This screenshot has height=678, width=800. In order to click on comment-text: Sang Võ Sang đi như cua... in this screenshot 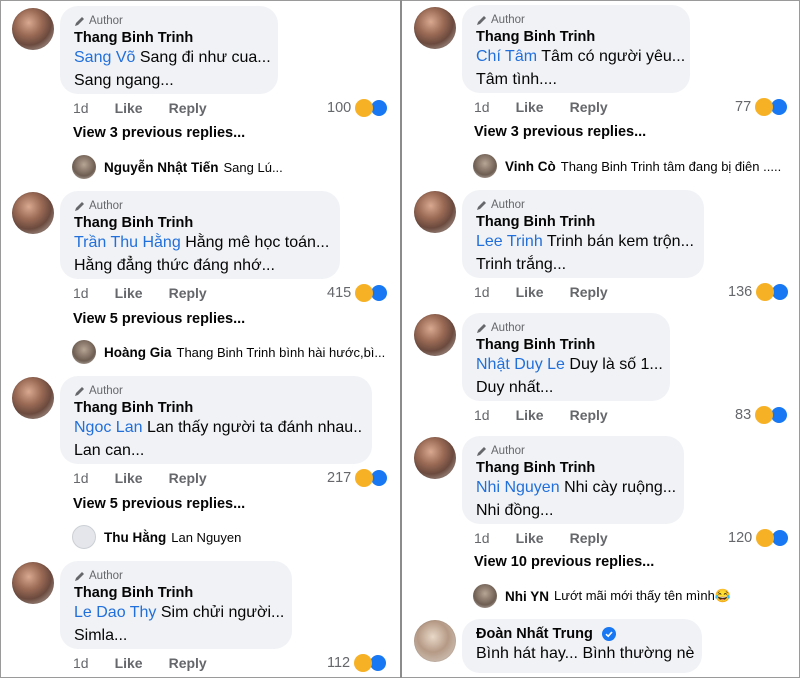, I will do `click(172, 57)`.